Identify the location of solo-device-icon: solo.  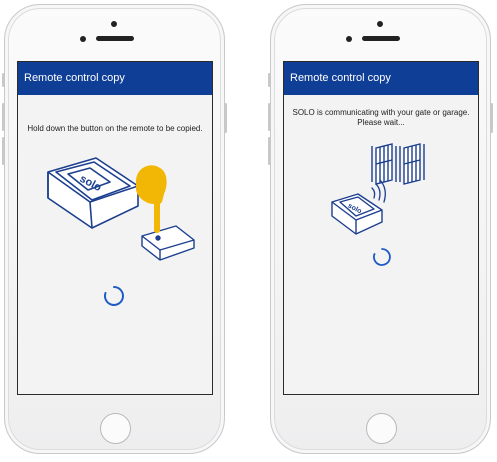
(357, 214).